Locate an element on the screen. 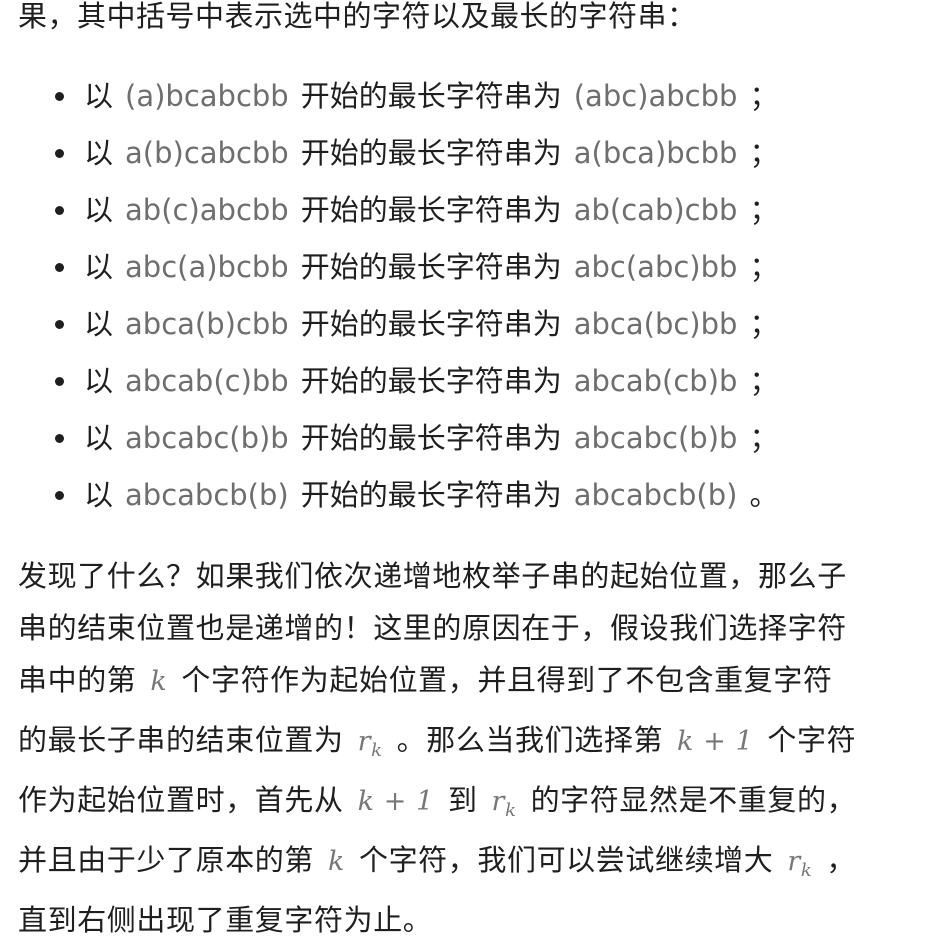  end-punct: 。 is located at coordinates (764, 495).